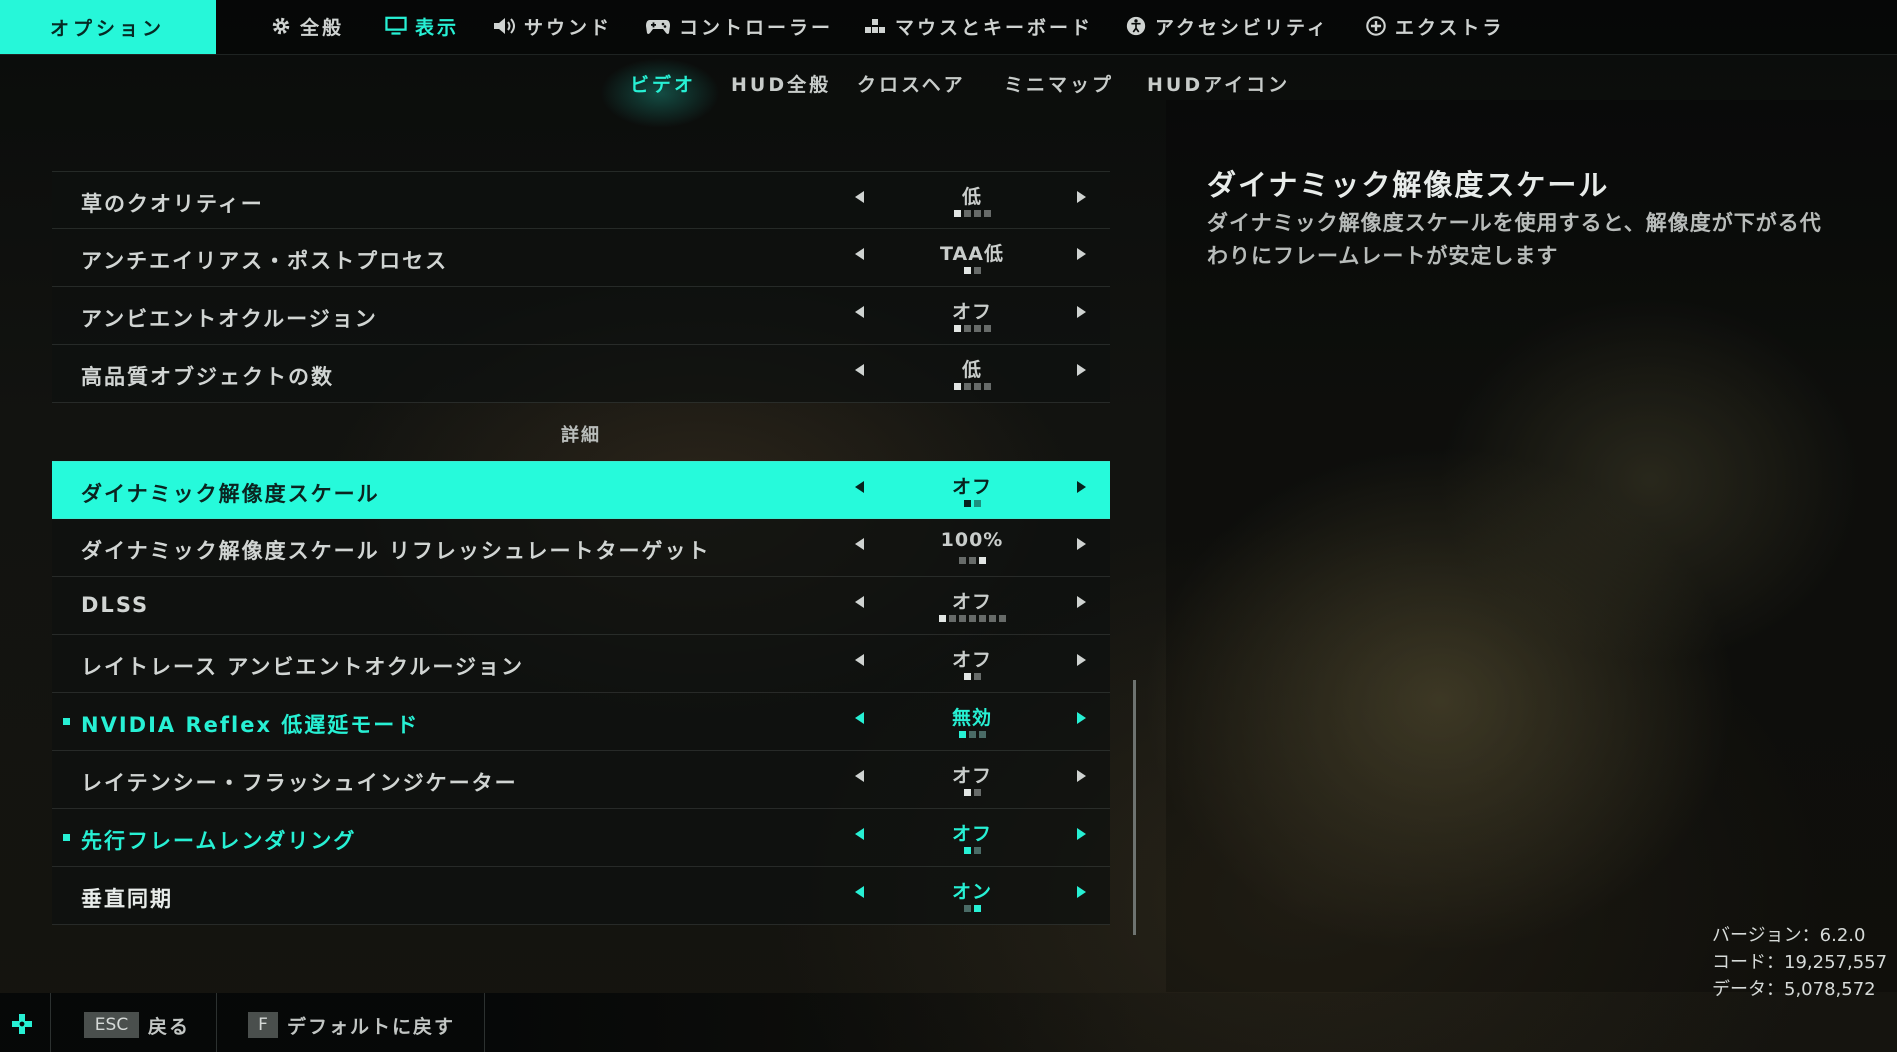  Describe the element at coordinates (911, 83) in the screenshot. I see `subtab-crosshair: クロスヘア` at that location.